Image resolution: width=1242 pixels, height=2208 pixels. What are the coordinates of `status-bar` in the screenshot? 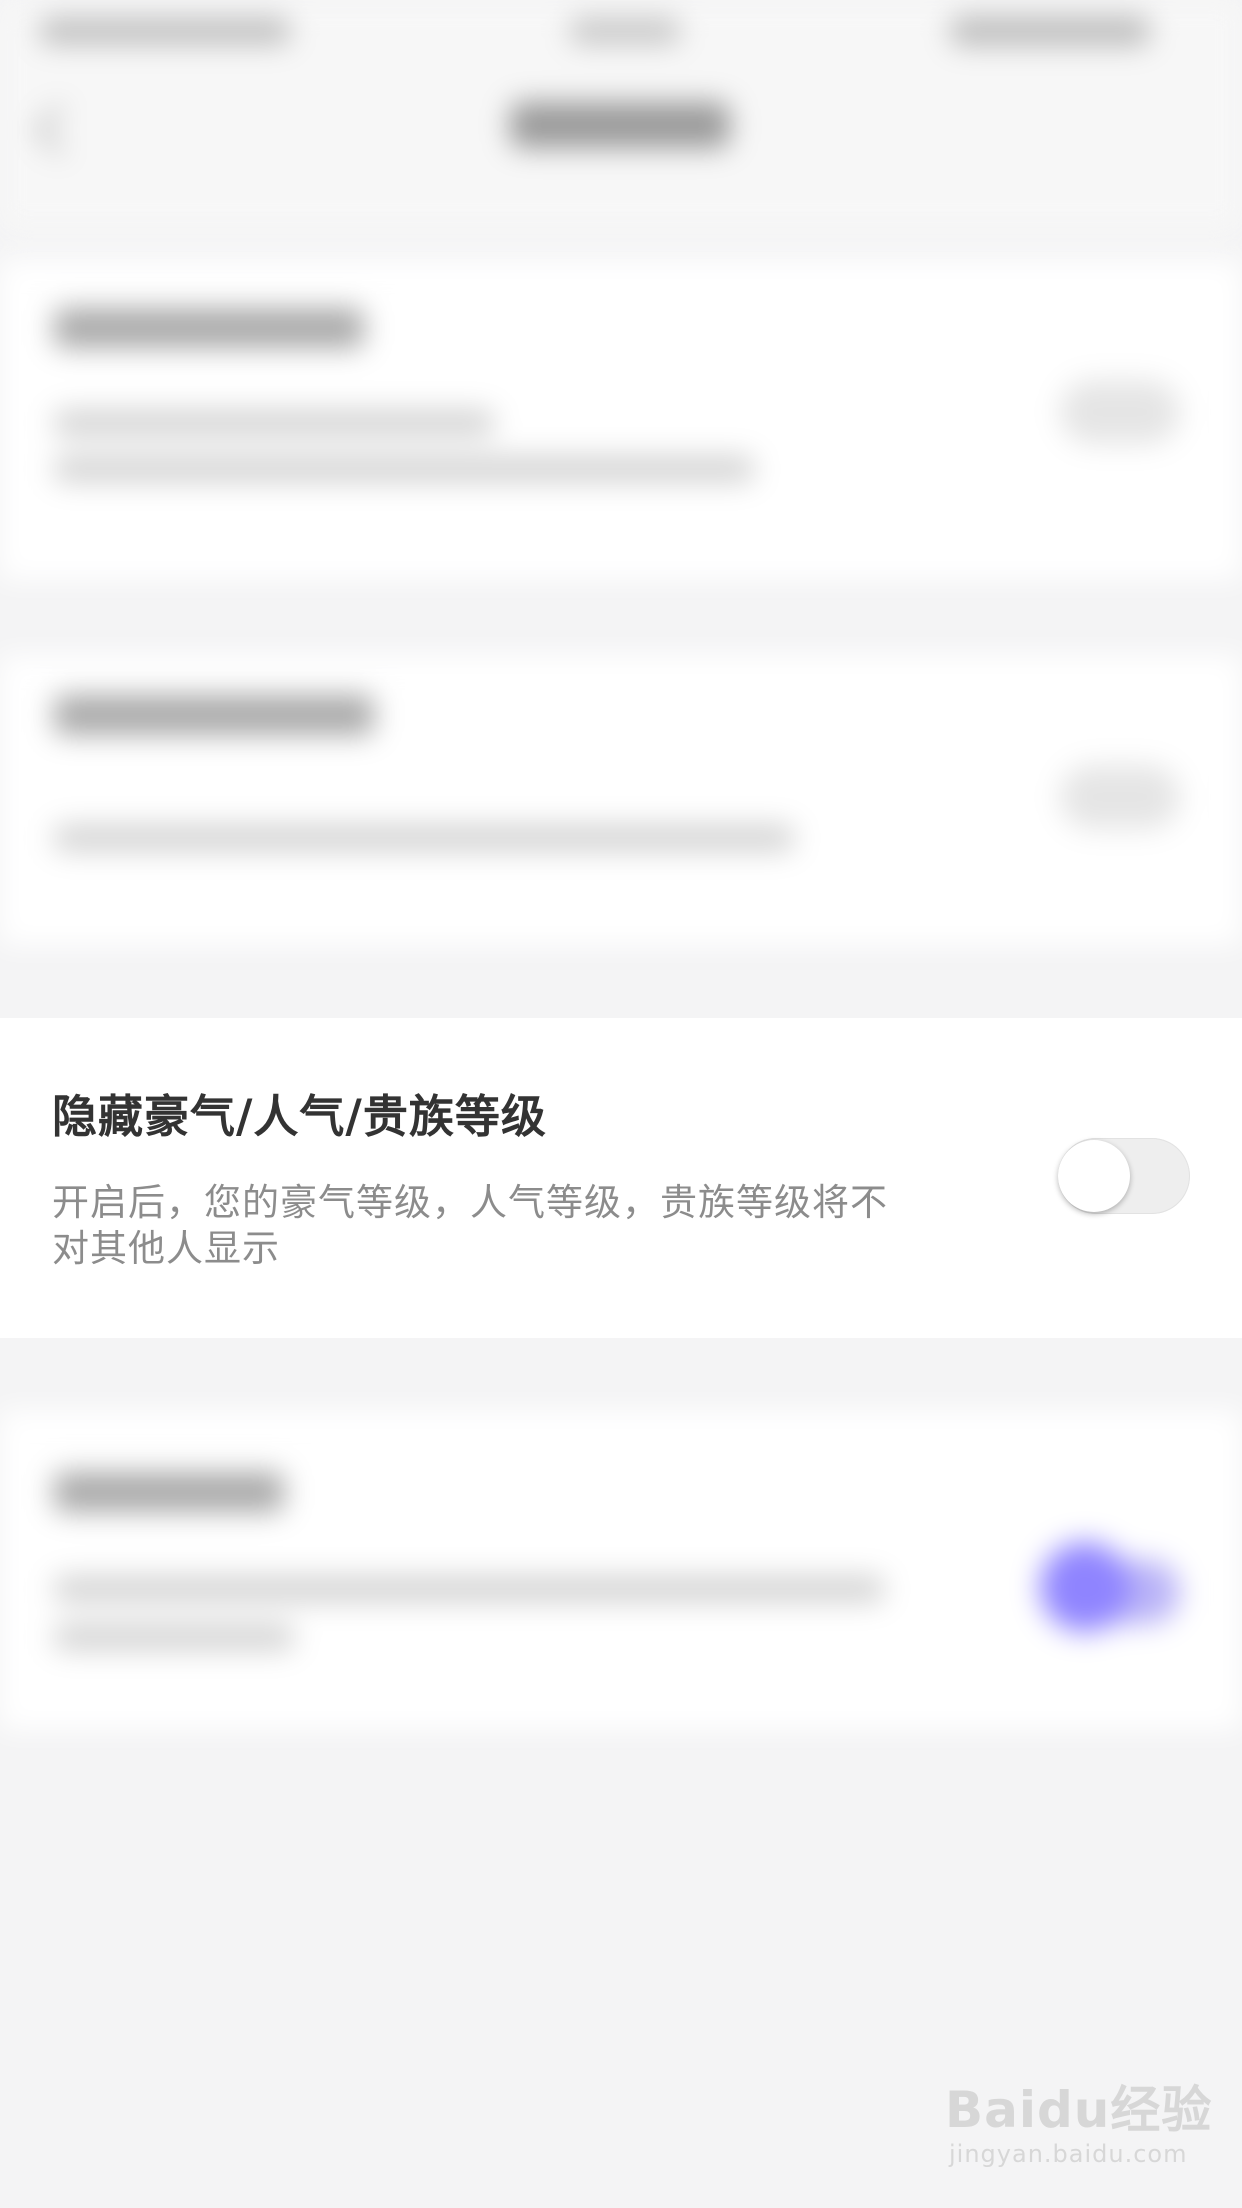 It's located at (621, 30).